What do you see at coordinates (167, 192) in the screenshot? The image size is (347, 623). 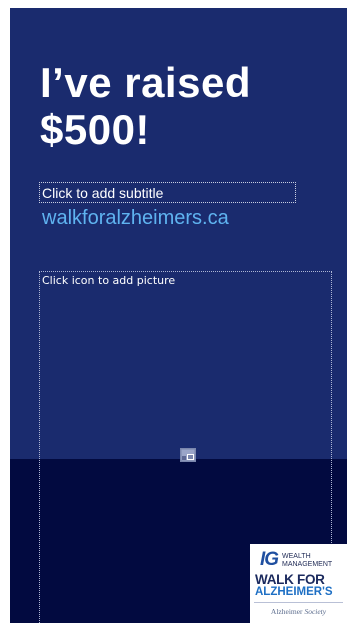 I see `subtitle-placeholder-box: Click to add subtitle` at bounding box center [167, 192].